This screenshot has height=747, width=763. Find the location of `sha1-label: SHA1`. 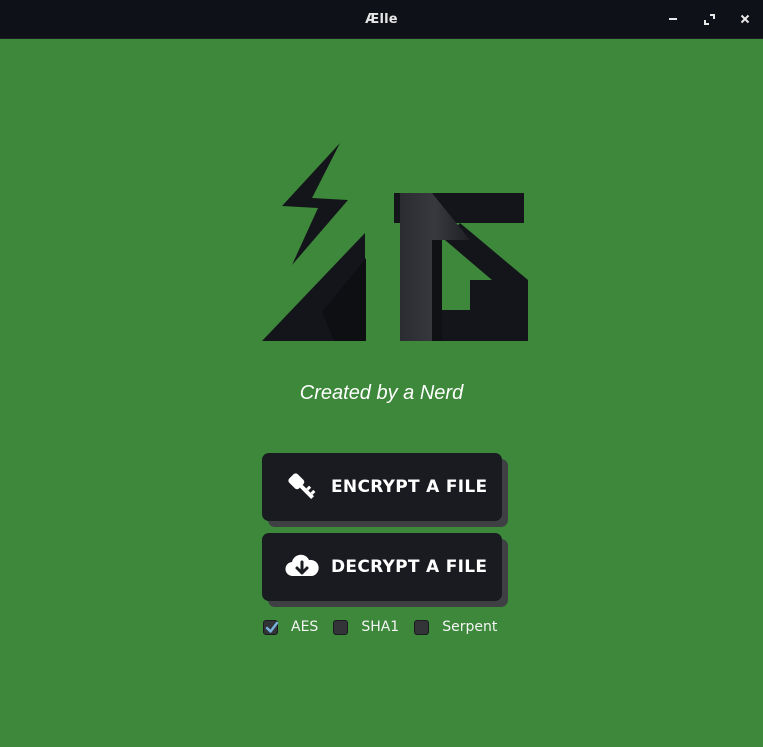

sha1-label: SHA1 is located at coordinates (380, 627).